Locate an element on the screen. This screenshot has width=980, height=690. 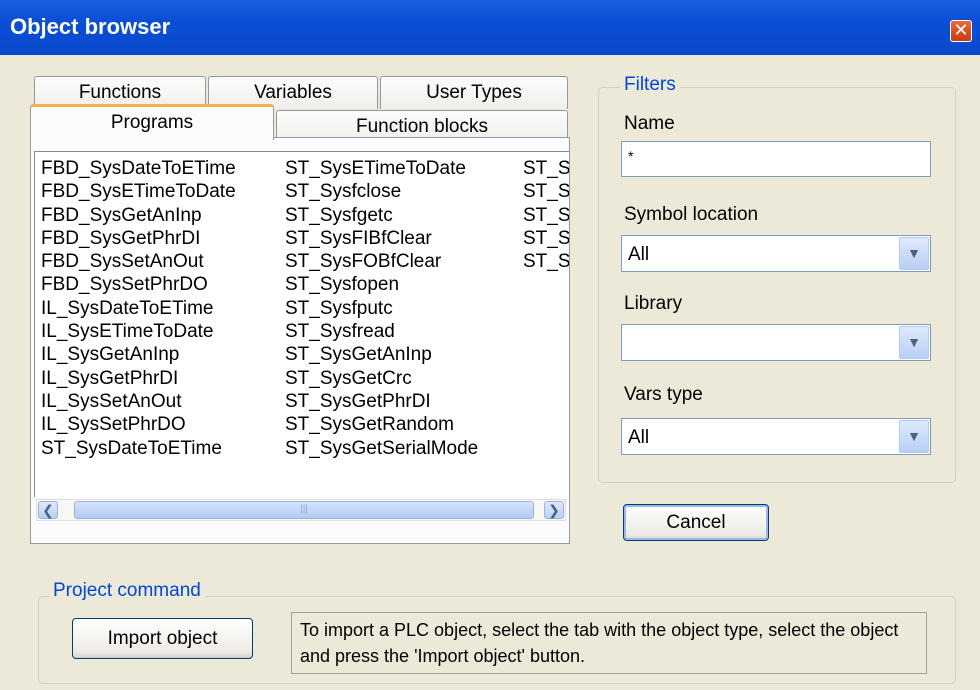
list-item: ST_Sysfgetc is located at coordinates (381, 215).